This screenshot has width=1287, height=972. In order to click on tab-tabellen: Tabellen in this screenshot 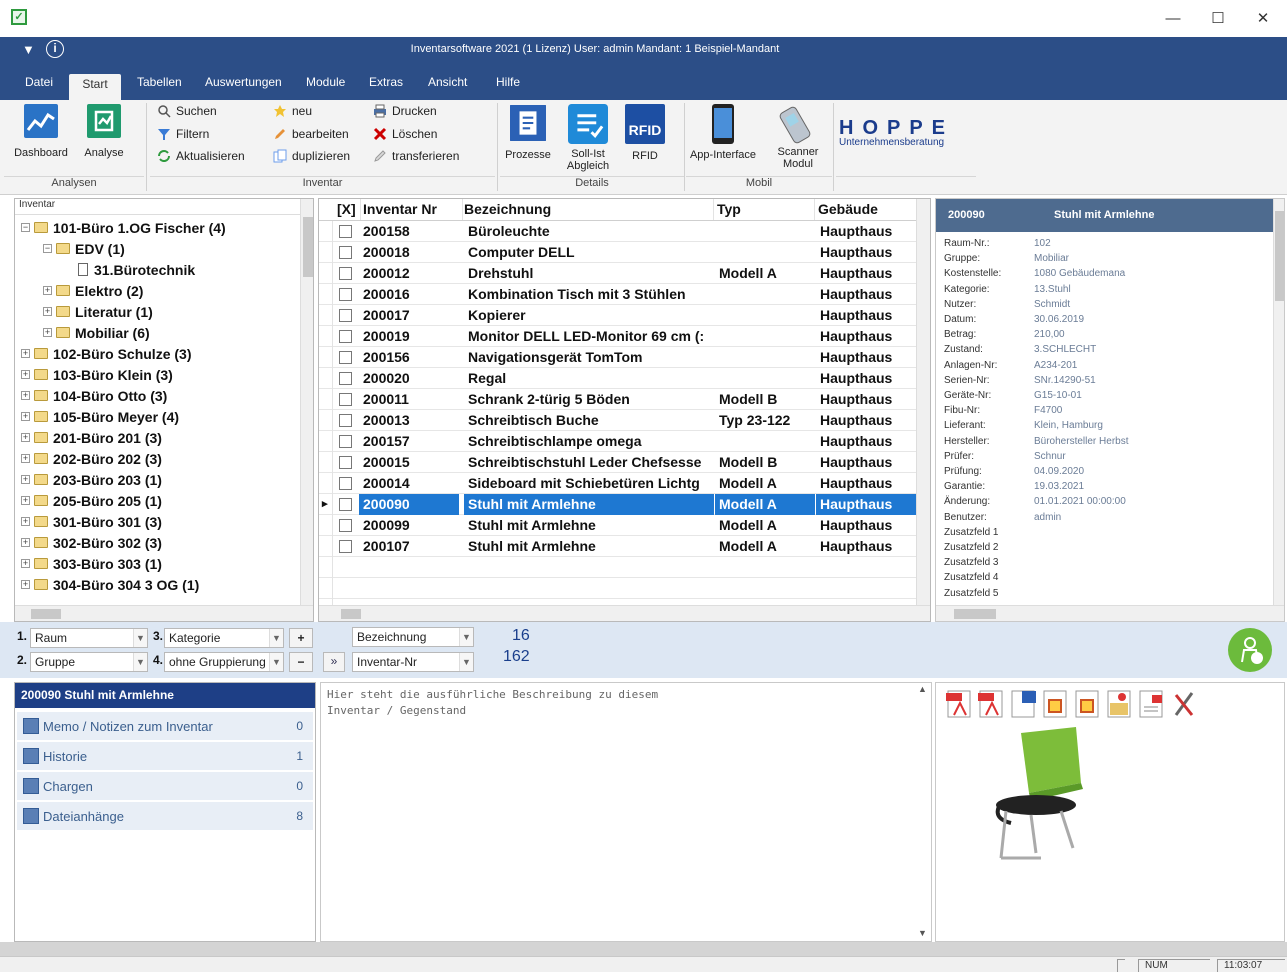, I will do `click(159, 87)`.